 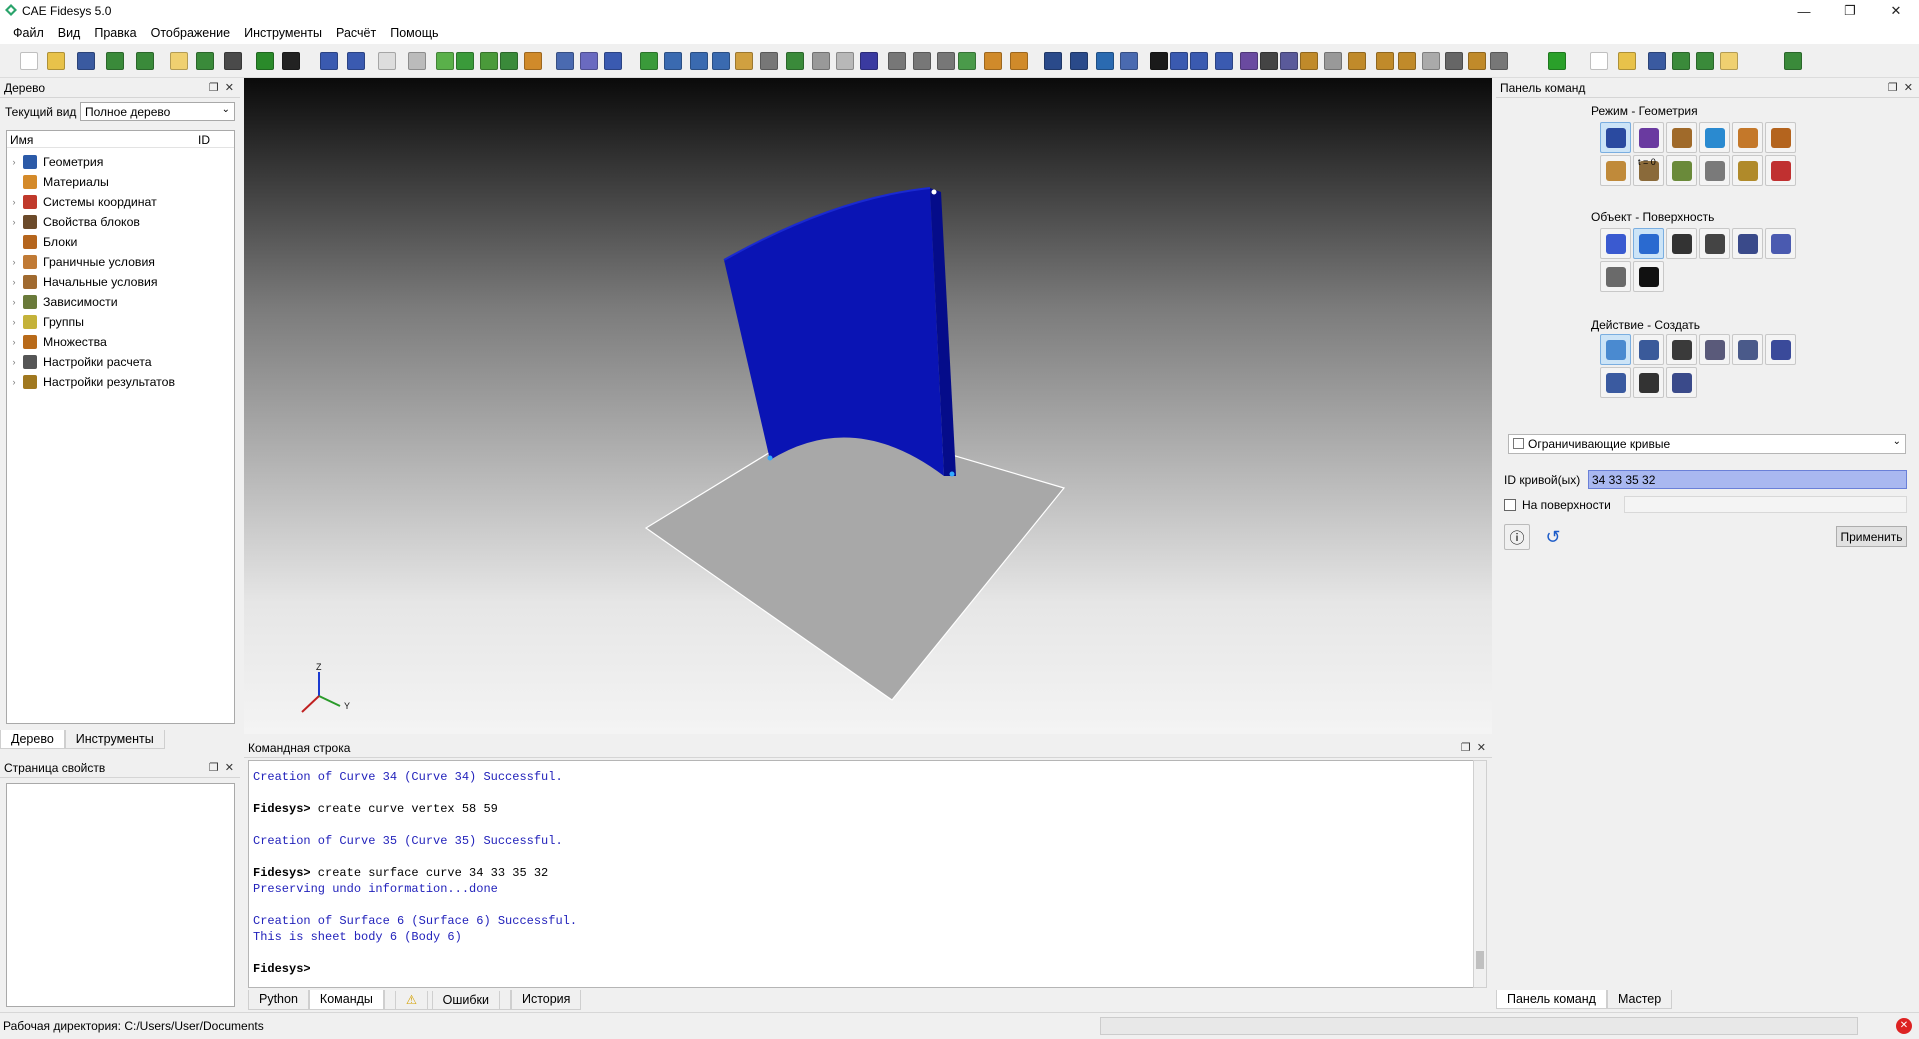 I want to click on menu-file: Файл, so click(x=28, y=33).